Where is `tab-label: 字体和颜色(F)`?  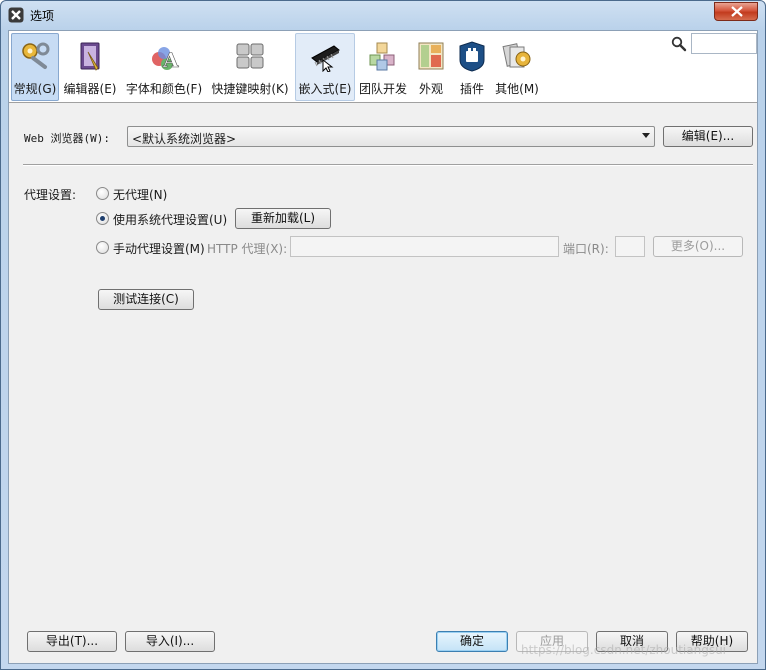 tab-label: 字体和颜色(F) is located at coordinates (164, 89).